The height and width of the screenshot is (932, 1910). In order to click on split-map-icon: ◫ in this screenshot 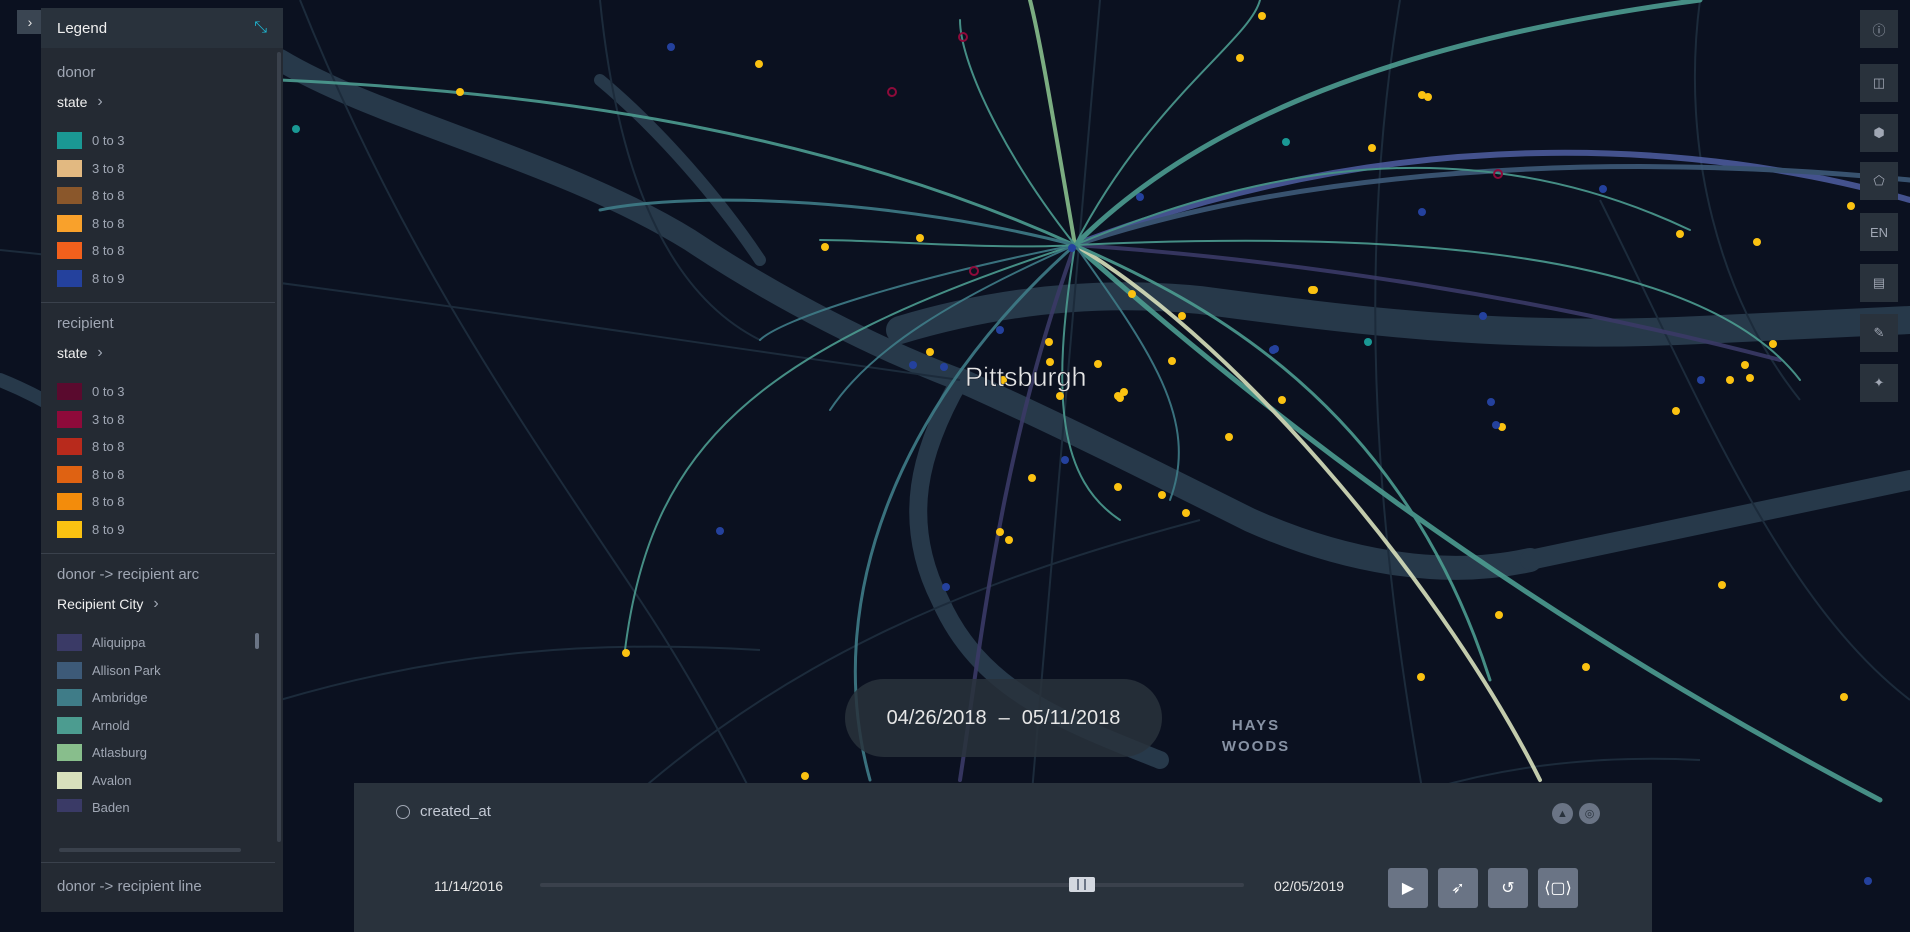, I will do `click(1879, 82)`.